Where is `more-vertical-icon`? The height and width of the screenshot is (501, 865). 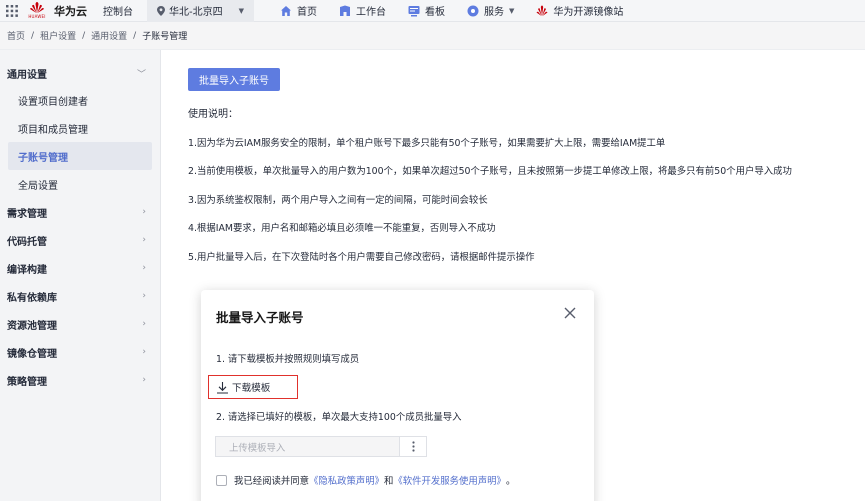
more-vertical-icon is located at coordinates (413, 446).